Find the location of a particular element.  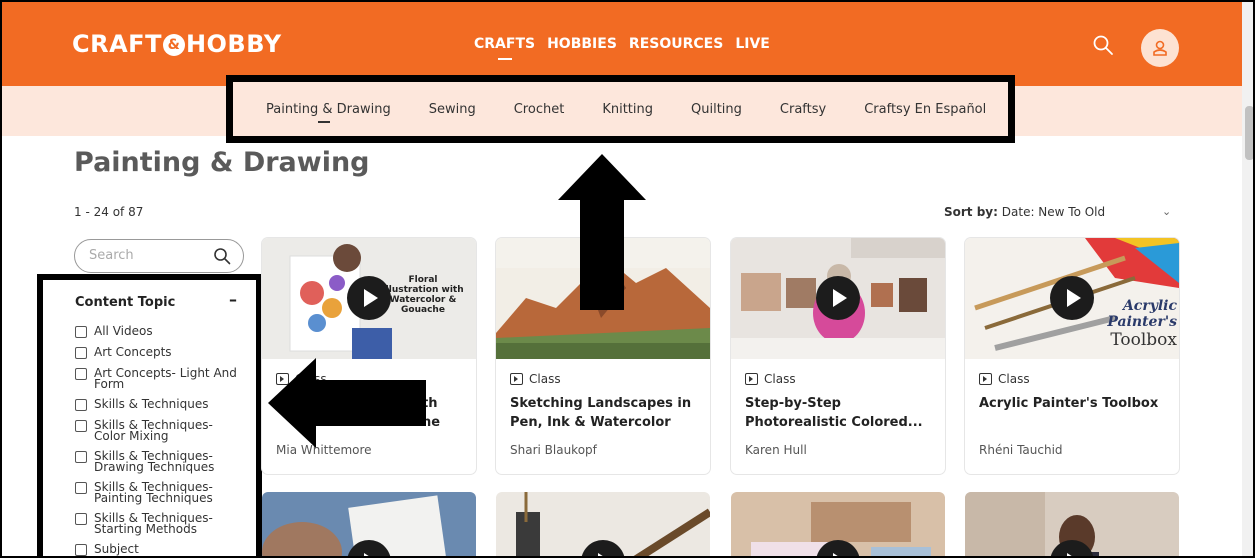

filter-item: Art Concepts is located at coordinates (159, 352).